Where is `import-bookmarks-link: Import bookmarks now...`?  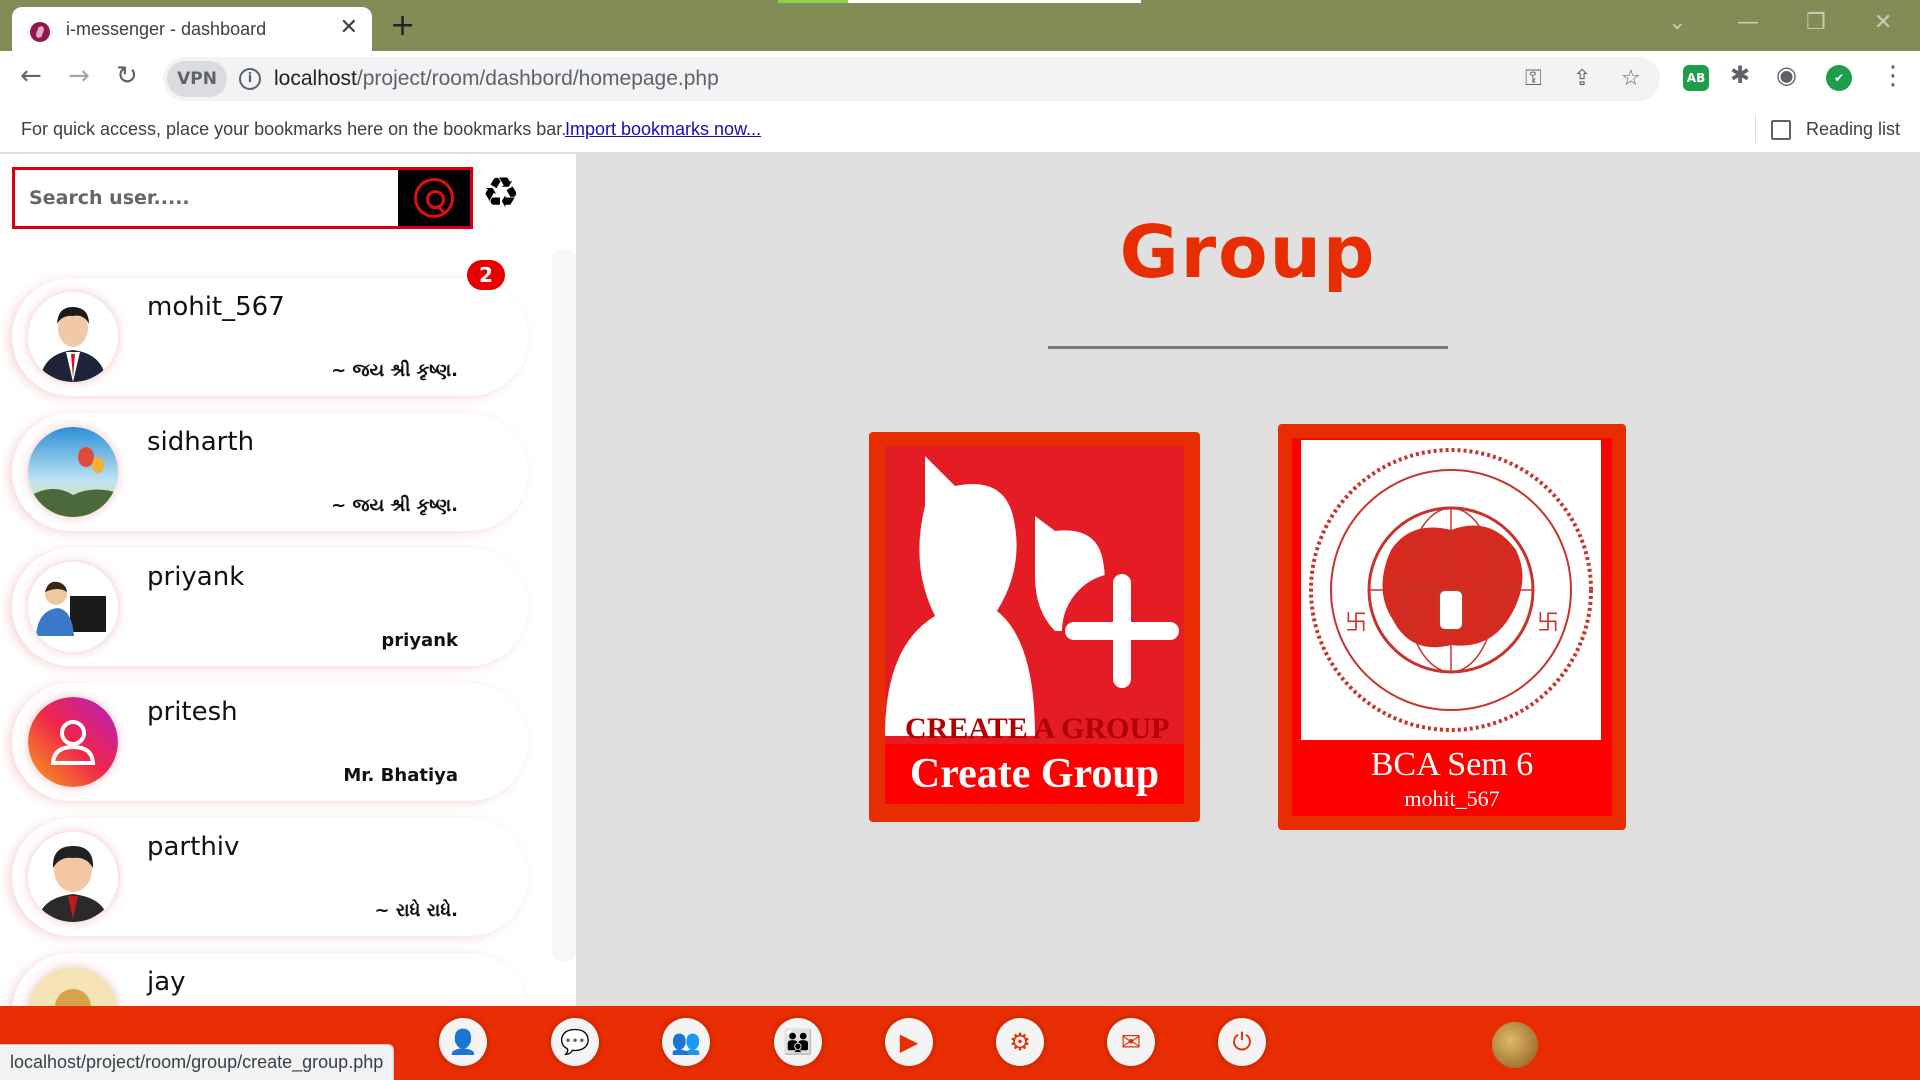
import-bookmarks-link: Import bookmarks now... is located at coordinates (663, 129).